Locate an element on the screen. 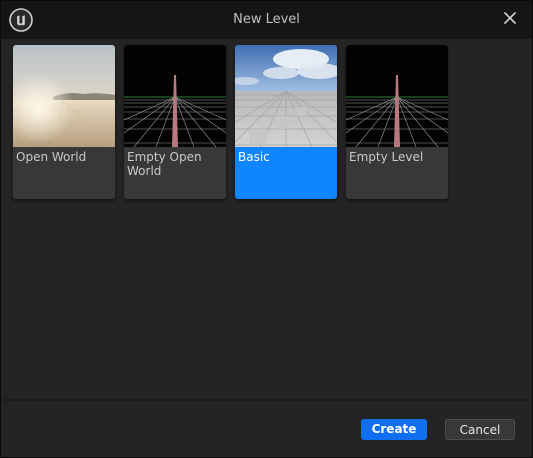  template-tile-empty-level: Empty Level is located at coordinates (397, 122).